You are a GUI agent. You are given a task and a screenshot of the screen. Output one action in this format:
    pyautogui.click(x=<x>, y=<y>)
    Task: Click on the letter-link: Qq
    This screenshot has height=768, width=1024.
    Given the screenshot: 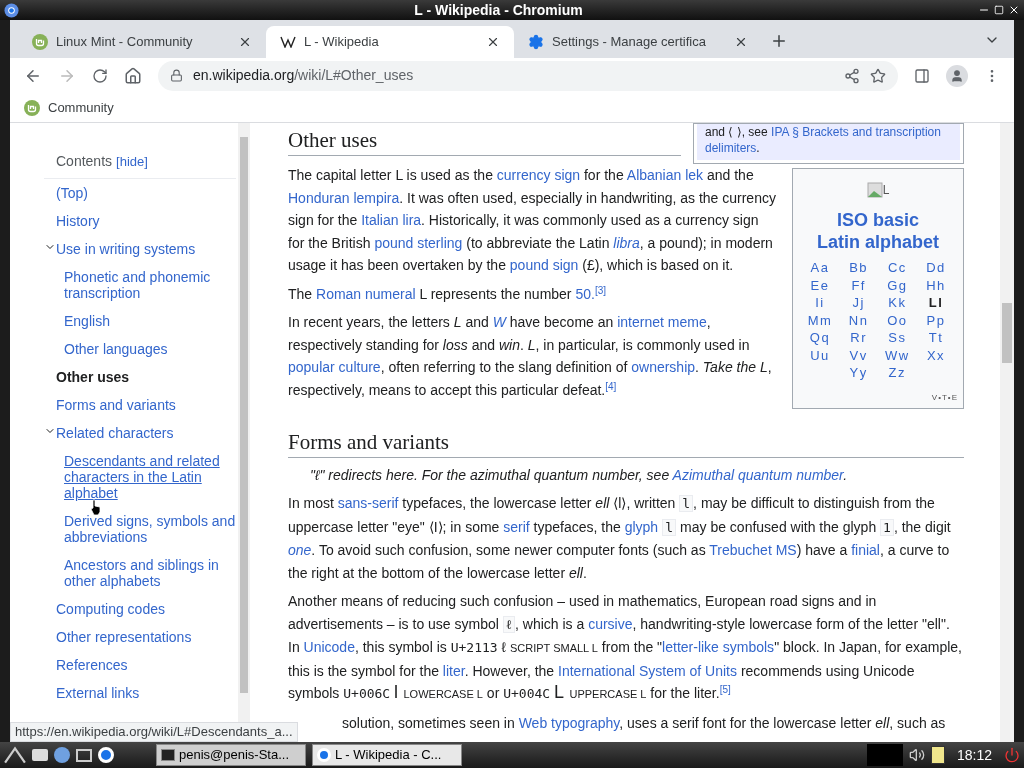 What is the action you would take?
    pyautogui.click(x=820, y=338)
    